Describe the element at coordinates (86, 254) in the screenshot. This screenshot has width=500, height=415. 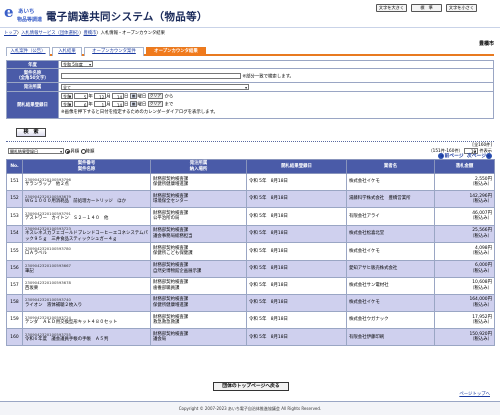
I see `case-name-link: ロＡラベル` at that location.